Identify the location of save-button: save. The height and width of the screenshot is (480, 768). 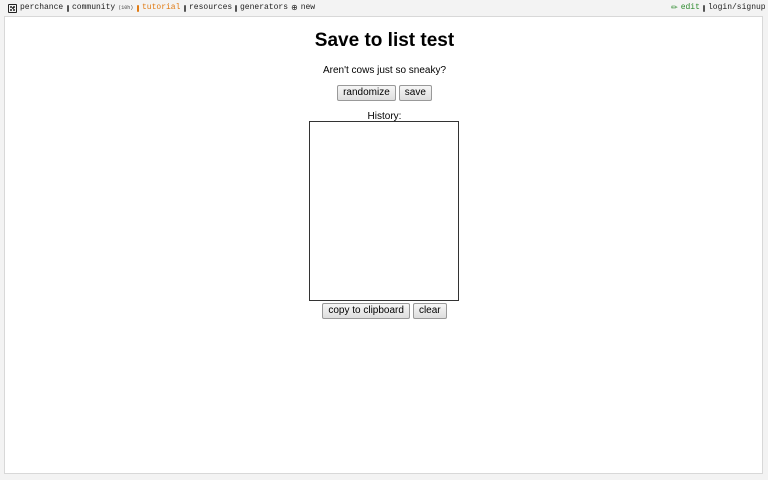
(415, 93).